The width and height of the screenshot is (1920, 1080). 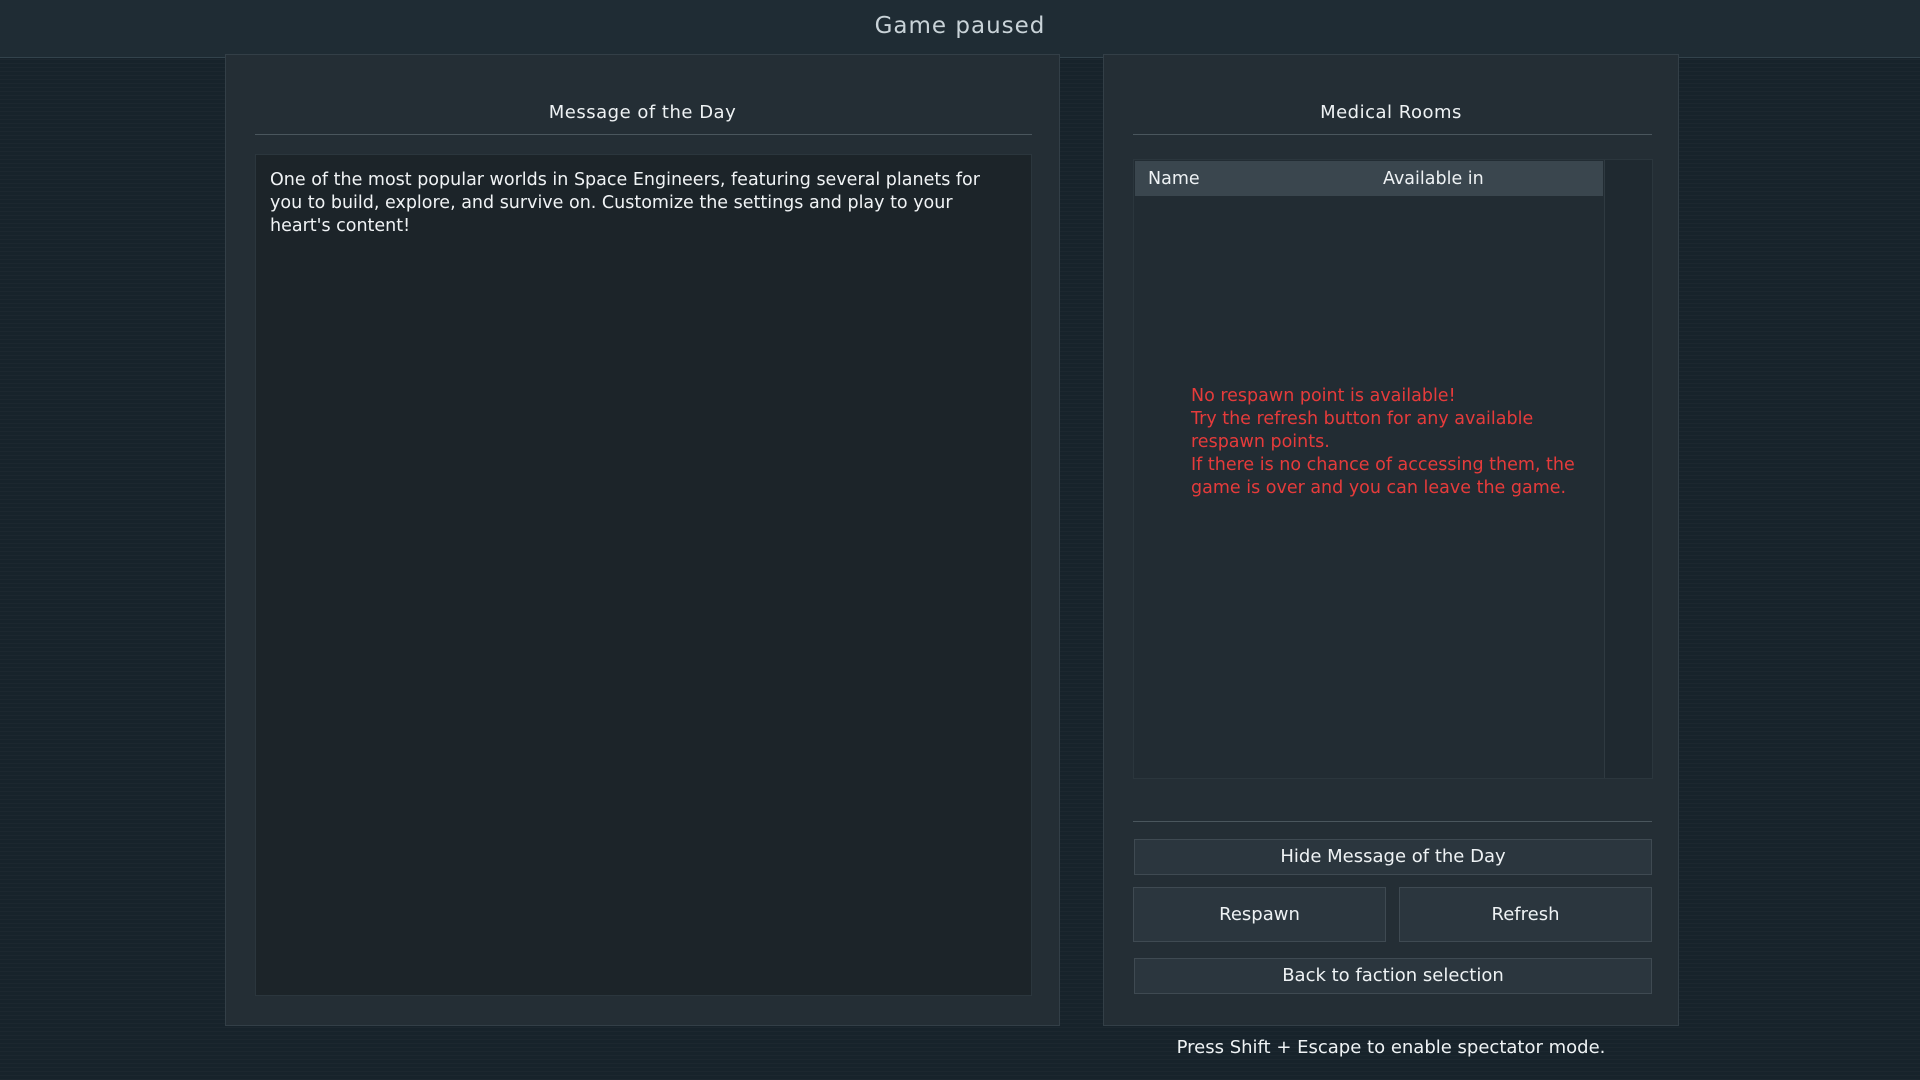 I want to click on screen-title: Game paused, so click(x=960, y=26).